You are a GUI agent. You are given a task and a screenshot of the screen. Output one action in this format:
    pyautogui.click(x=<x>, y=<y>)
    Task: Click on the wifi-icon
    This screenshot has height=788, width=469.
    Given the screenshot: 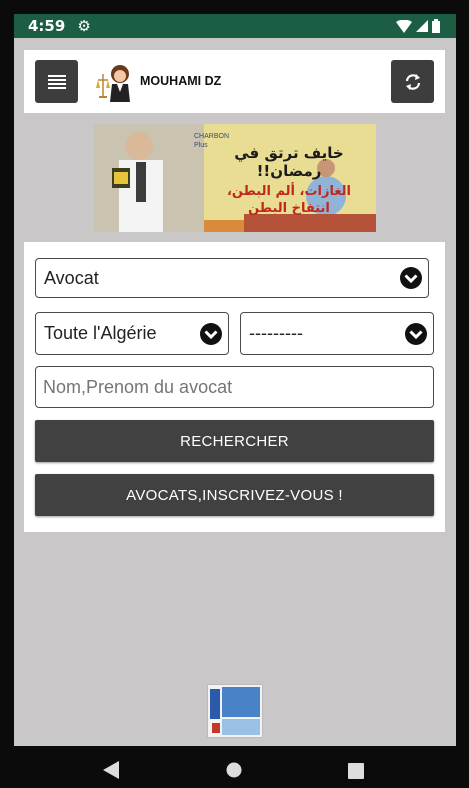 What is the action you would take?
    pyautogui.click(x=404, y=26)
    